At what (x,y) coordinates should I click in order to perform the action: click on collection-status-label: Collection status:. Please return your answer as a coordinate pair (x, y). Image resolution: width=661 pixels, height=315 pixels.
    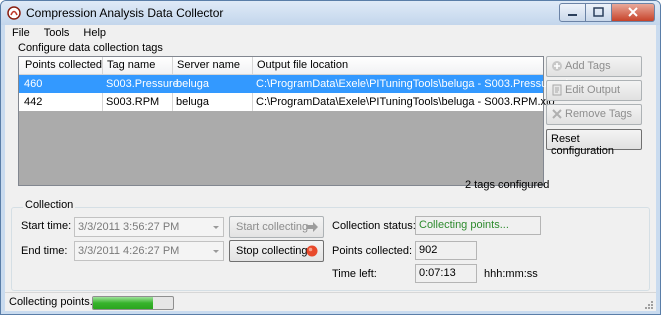
    Looking at the image, I should click on (374, 226).